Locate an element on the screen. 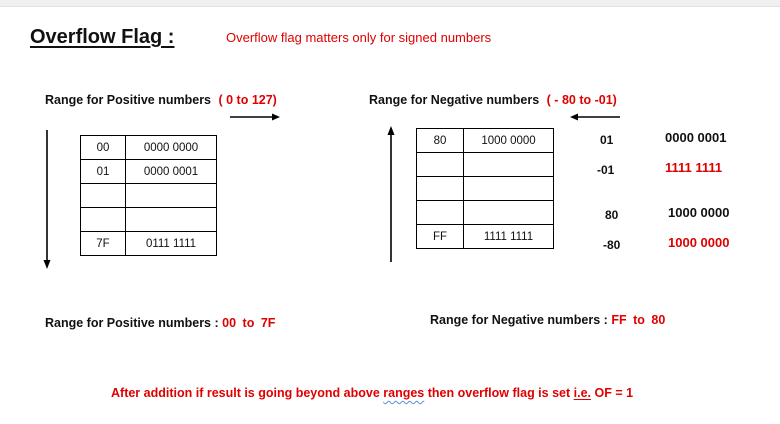 This screenshot has width=780, height=424. negative-summary-label: Range for Negative numbers : is located at coordinates (519, 320).